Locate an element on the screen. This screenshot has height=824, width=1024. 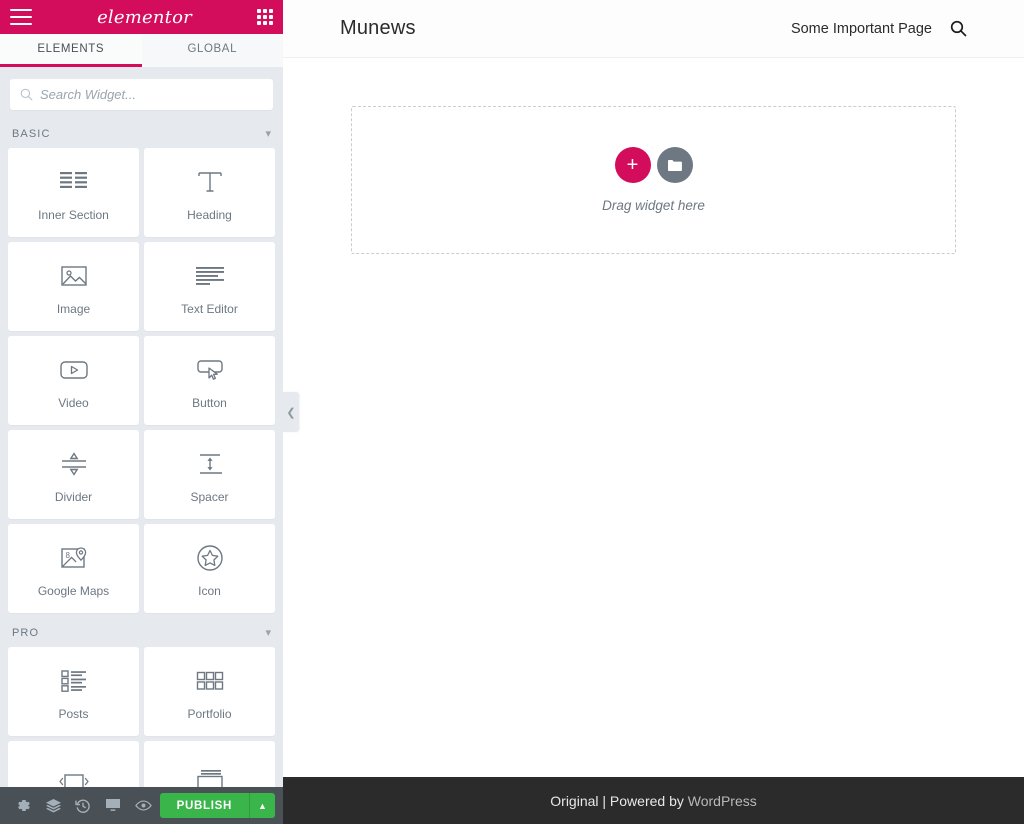
widget-posts: Posts is located at coordinates (73, 691).